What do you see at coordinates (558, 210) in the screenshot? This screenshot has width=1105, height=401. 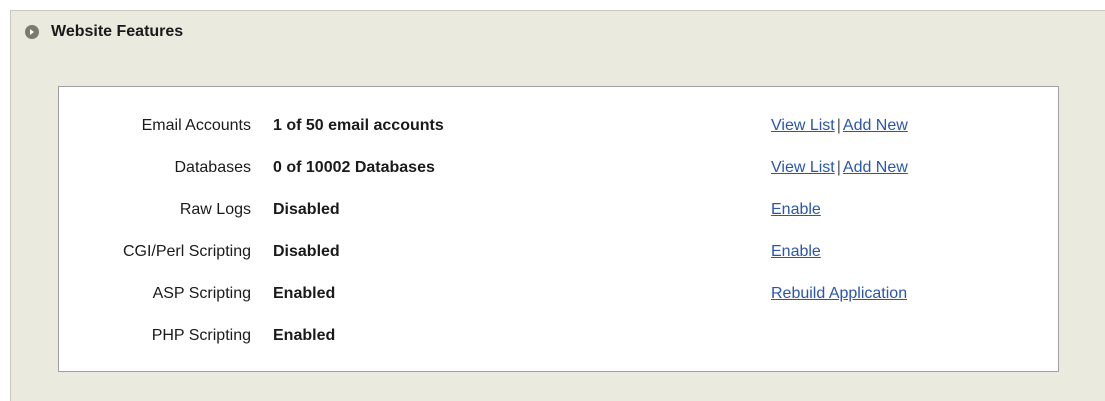 I see `feature-row-raw-logs: Raw Logs Disabled Enable` at bounding box center [558, 210].